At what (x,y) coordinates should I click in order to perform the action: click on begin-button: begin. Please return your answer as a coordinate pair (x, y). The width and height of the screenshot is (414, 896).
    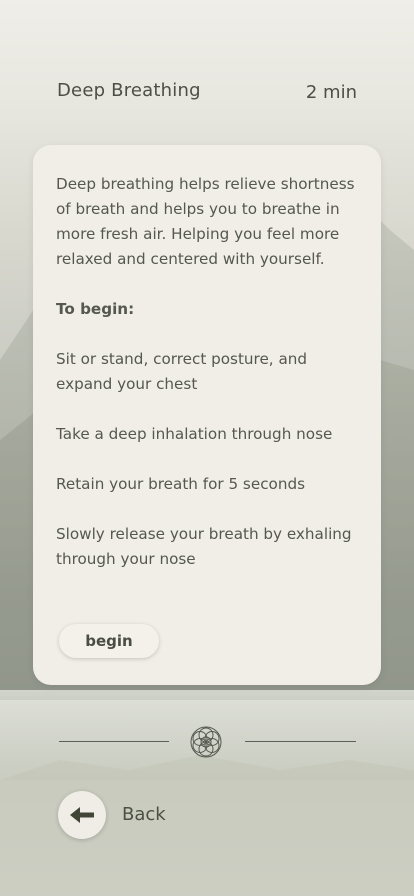
    Looking at the image, I should click on (109, 641).